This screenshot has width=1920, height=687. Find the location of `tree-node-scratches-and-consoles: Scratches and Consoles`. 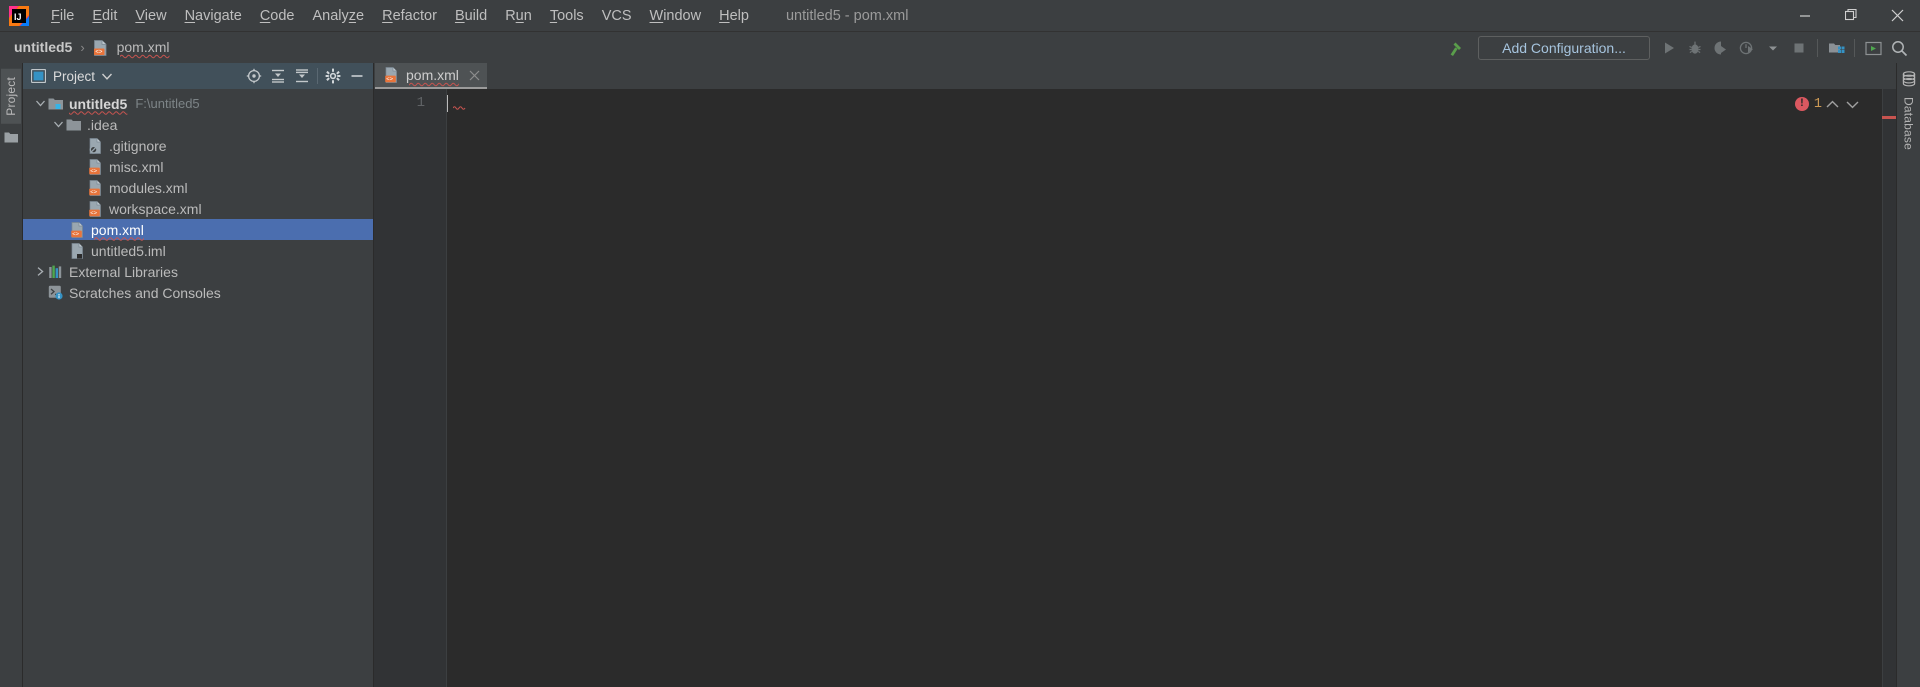

tree-node-scratches-and-consoles: Scratches and Consoles is located at coordinates (198, 292).